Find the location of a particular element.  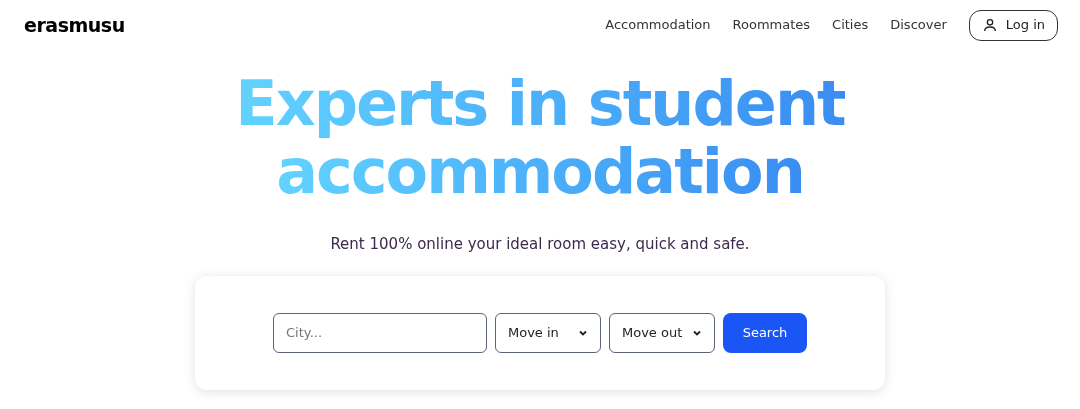

nav-link: Discover is located at coordinates (918, 25).